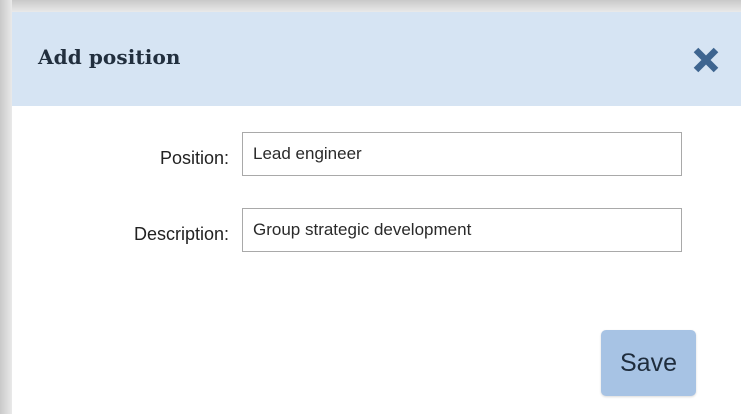  I want to click on position-input, so click(462, 154).